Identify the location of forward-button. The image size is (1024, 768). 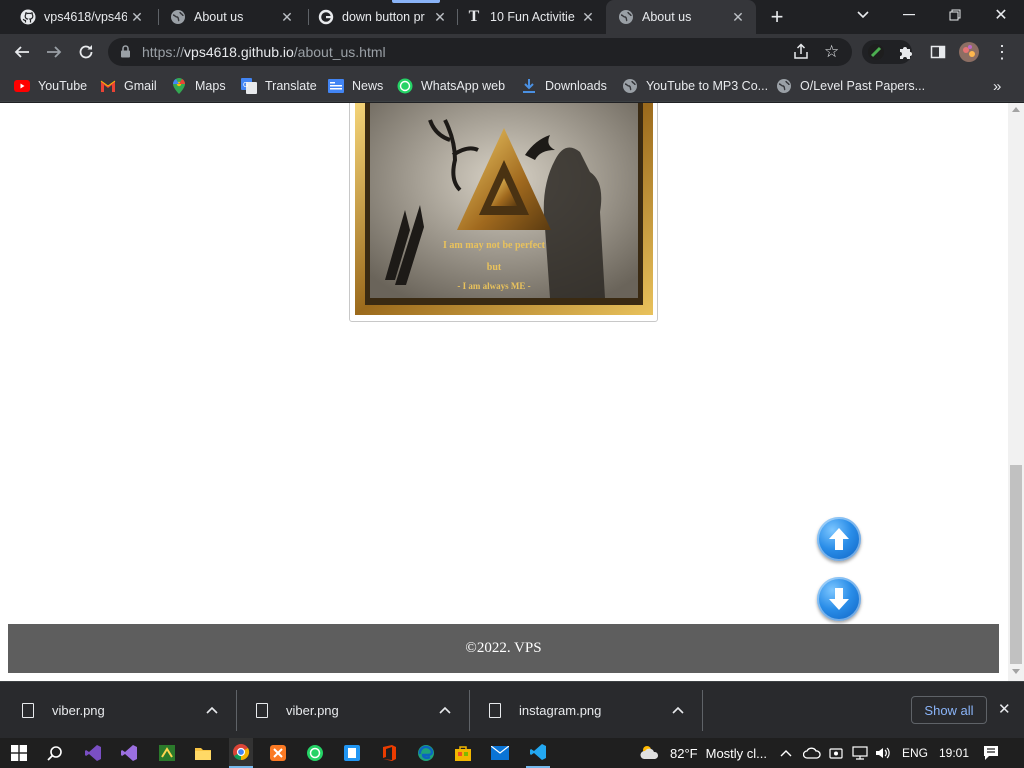
(54, 52).